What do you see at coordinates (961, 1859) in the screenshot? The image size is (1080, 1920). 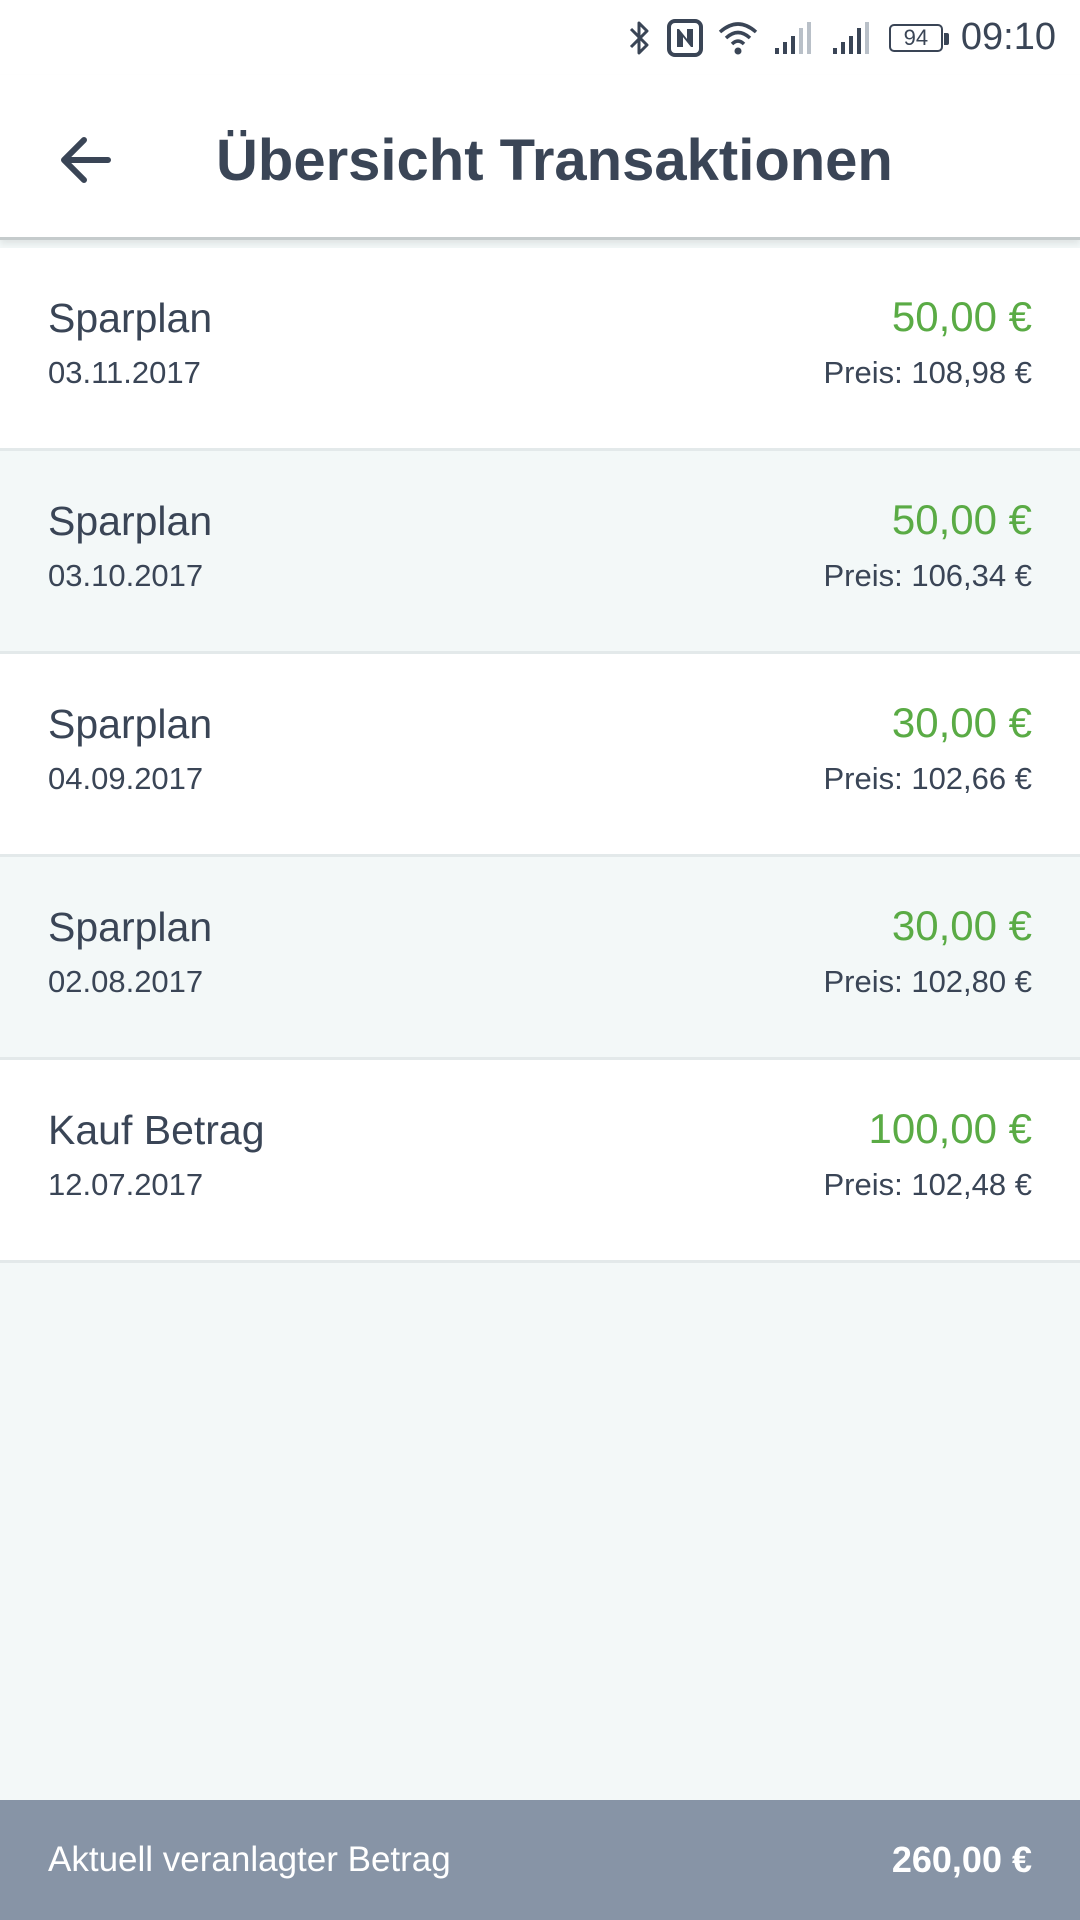 I see `total-value: 260,00 €` at bounding box center [961, 1859].